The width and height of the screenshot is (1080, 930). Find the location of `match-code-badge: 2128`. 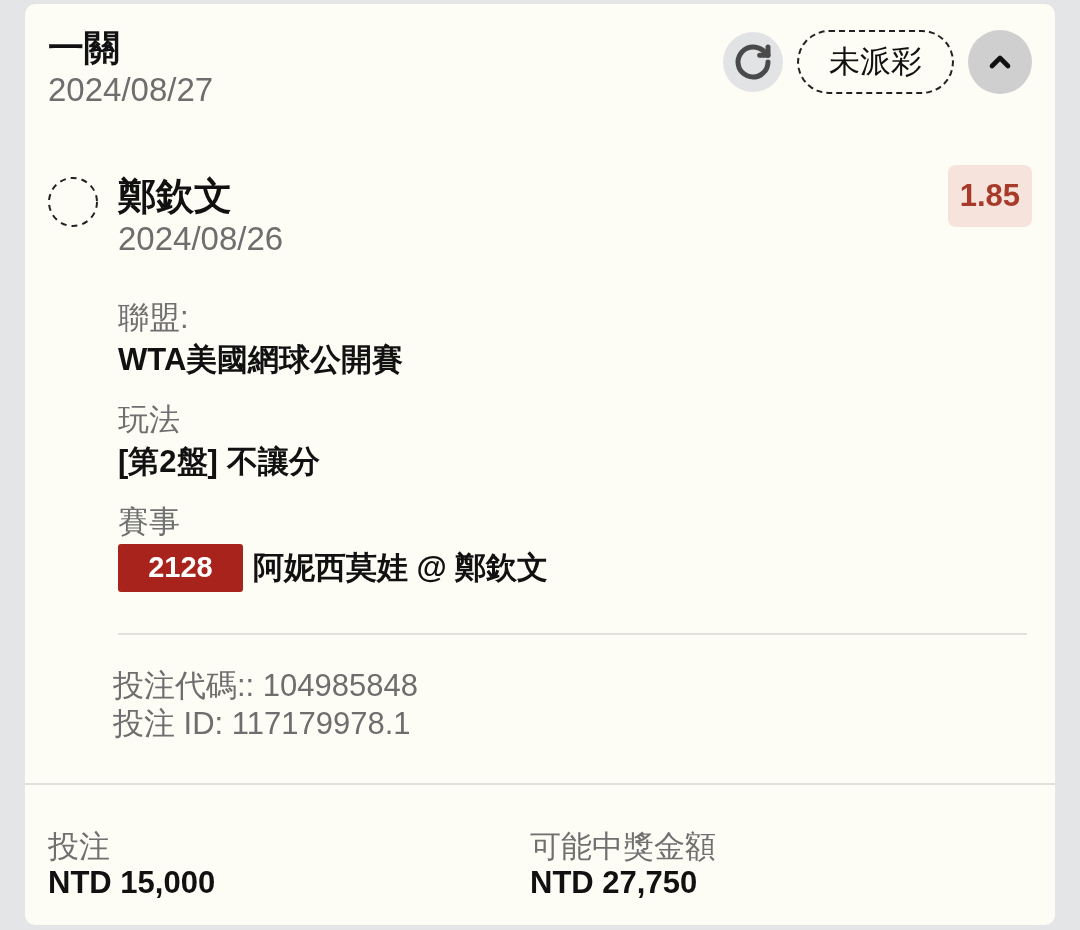

match-code-badge: 2128 is located at coordinates (180, 568).